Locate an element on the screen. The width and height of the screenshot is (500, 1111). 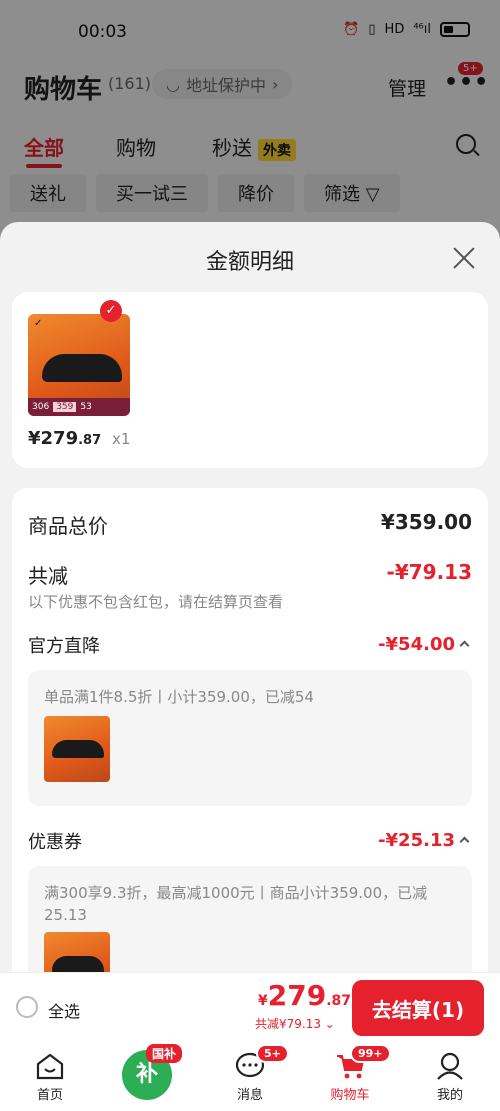
tab-cart: 99+ 购物车 is located at coordinates (350, 1075).